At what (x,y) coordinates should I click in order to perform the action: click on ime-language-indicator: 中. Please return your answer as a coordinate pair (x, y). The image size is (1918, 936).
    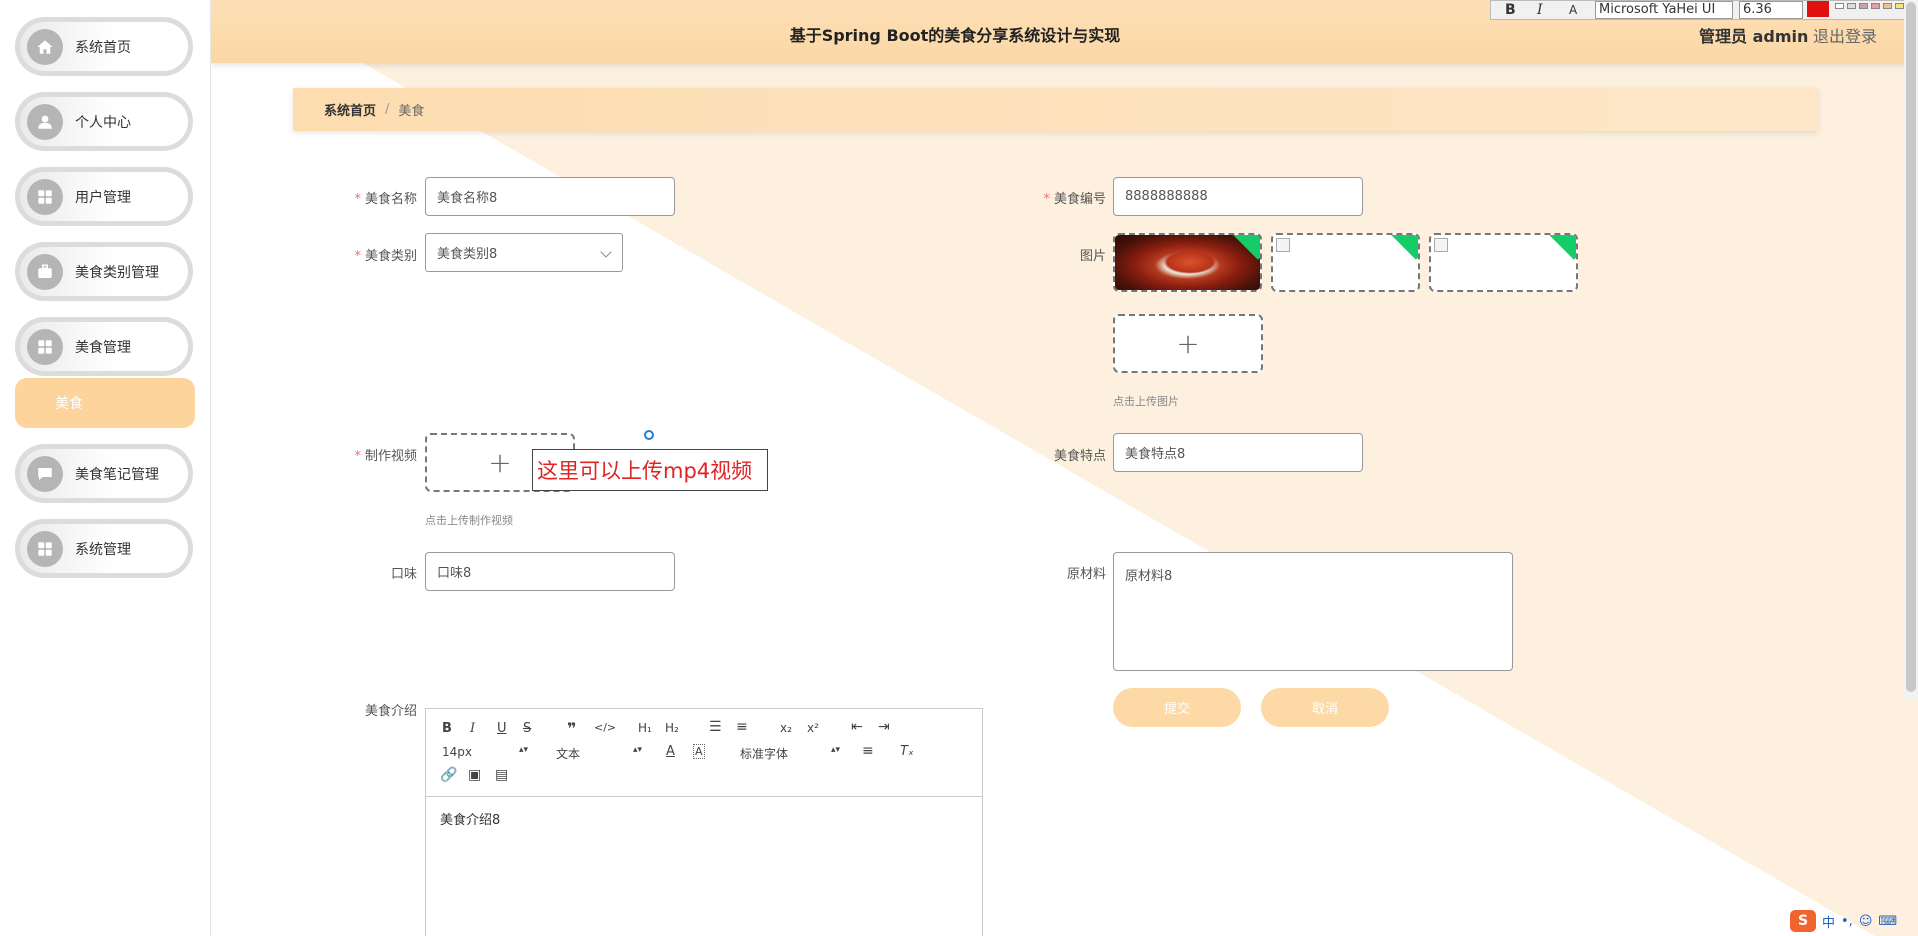
    Looking at the image, I should click on (1828, 921).